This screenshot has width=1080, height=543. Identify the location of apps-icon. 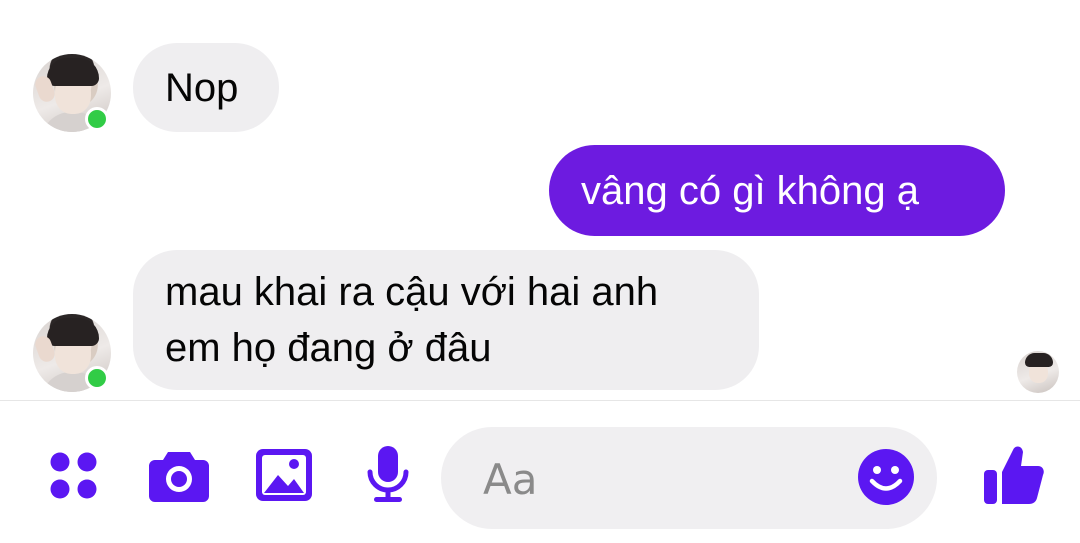
(74, 476).